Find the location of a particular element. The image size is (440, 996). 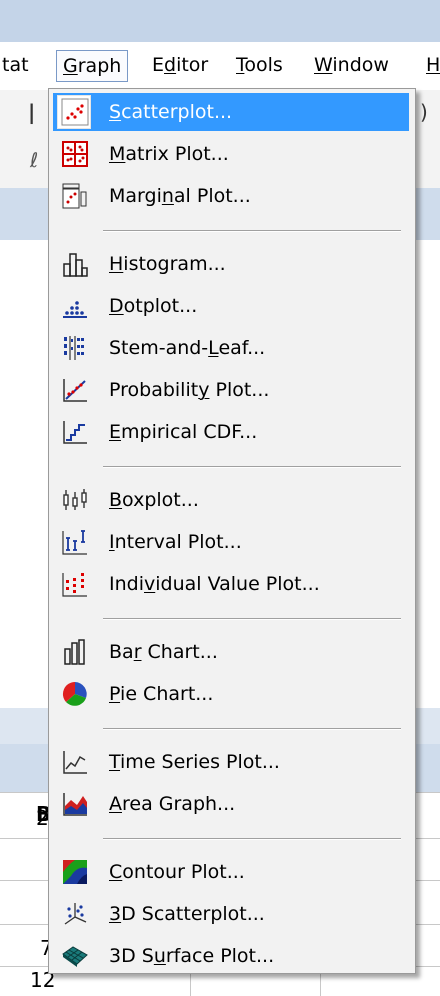

histogram-icon is located at coordinates (75, 264).